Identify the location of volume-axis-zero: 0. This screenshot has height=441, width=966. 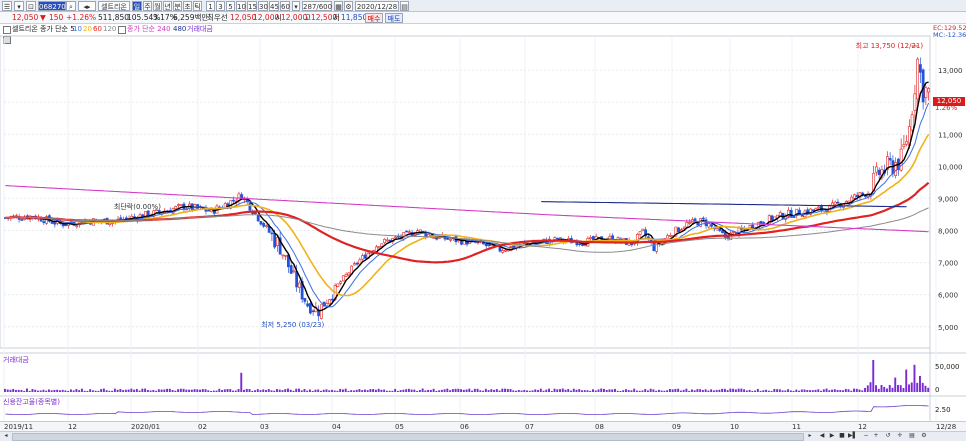
(937, 390).